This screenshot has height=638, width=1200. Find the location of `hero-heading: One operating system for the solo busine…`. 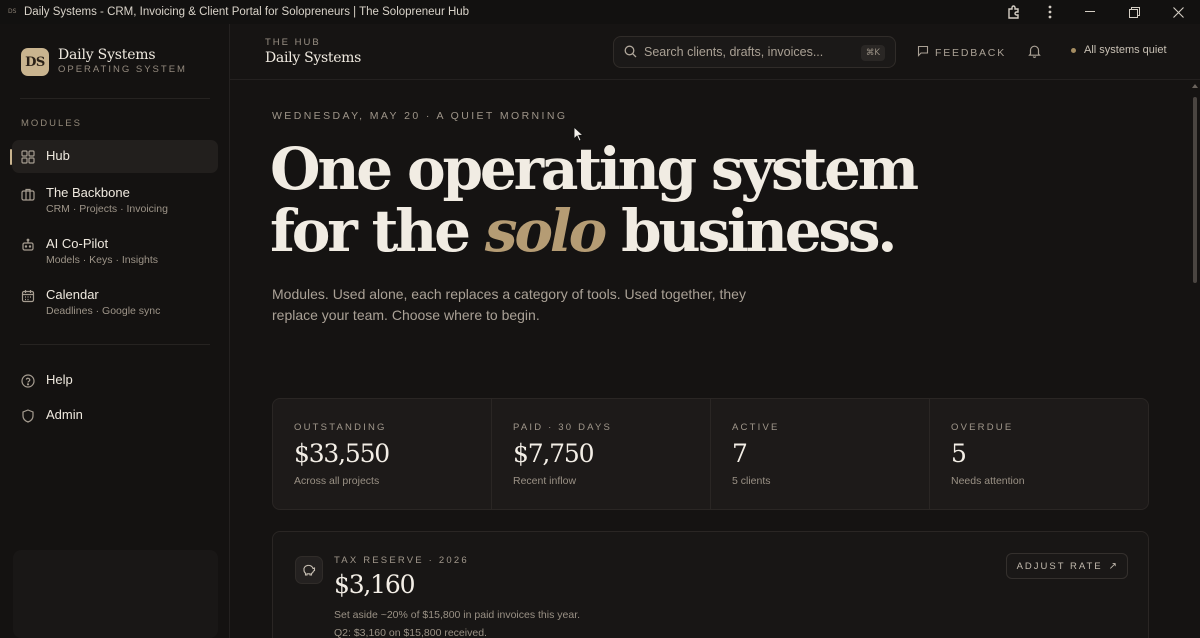

hero-heading: One operating system for the solo busine… is located at coordinates (594, 200).